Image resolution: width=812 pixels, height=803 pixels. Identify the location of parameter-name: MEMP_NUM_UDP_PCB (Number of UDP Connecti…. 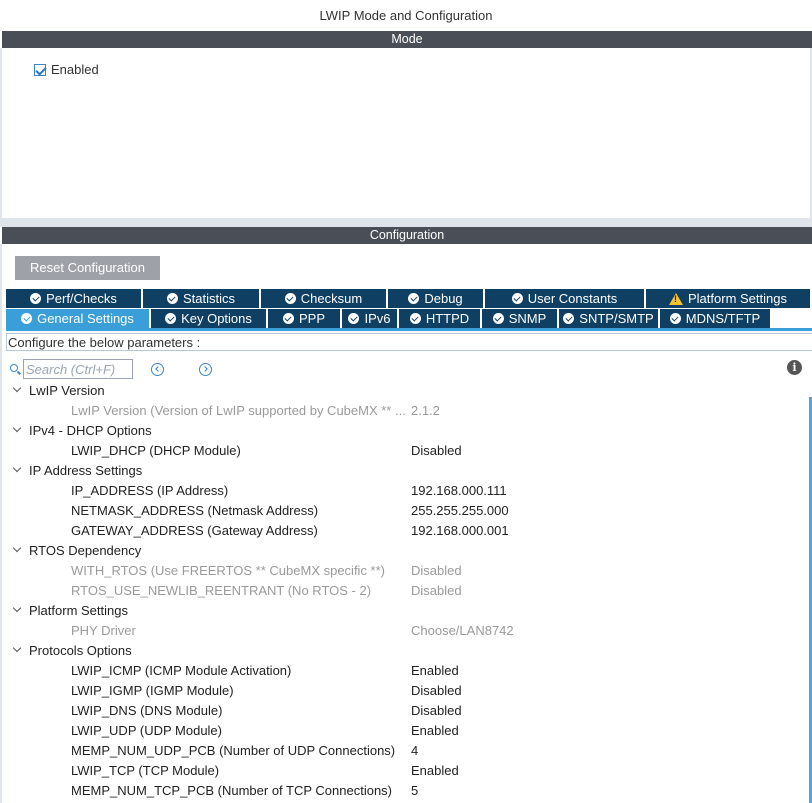
(233, 750).